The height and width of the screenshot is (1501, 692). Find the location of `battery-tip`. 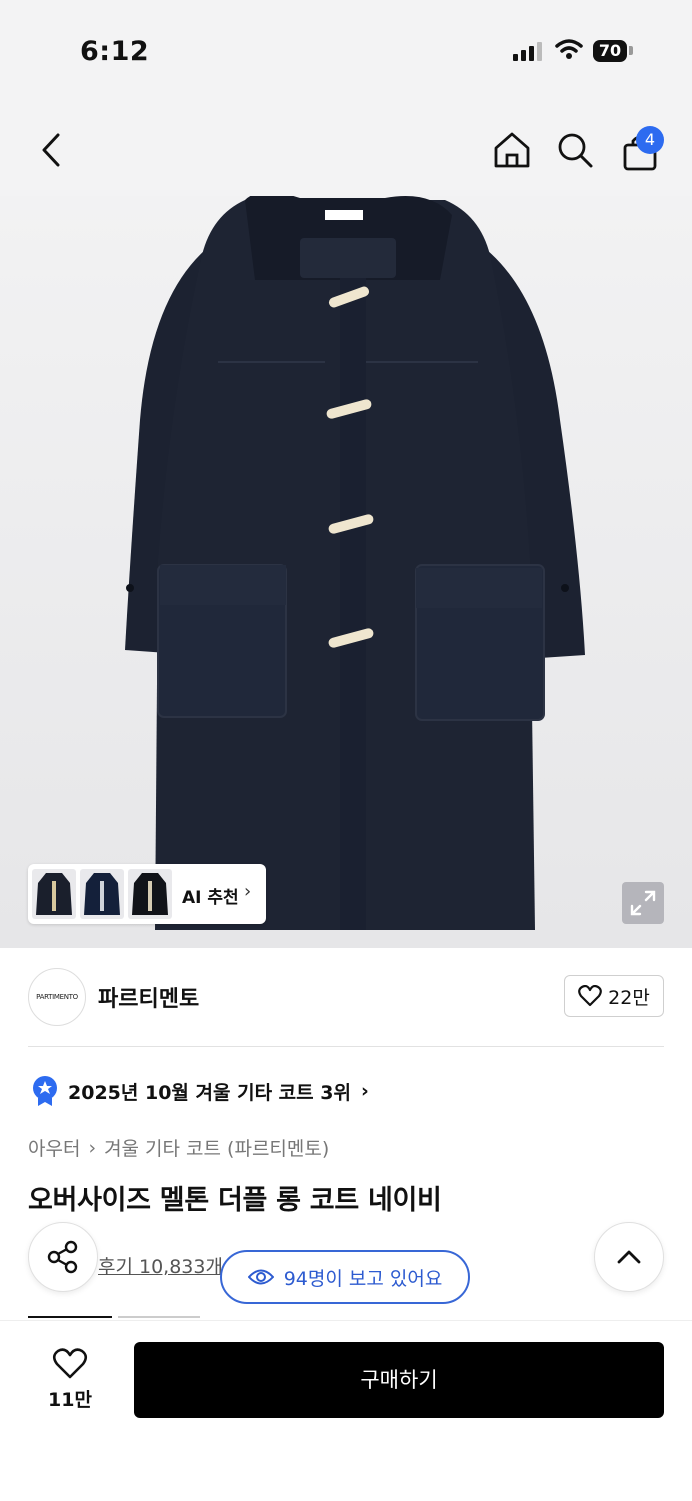

battery-tip is located at coordinates (631, 50).